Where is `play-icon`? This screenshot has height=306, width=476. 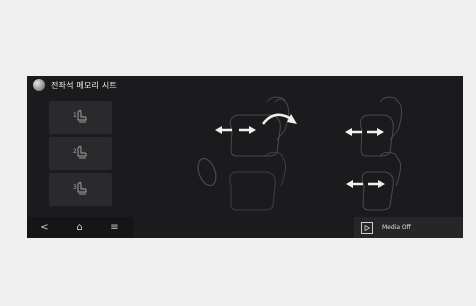
play-icon is located at coordinates (367, 227).